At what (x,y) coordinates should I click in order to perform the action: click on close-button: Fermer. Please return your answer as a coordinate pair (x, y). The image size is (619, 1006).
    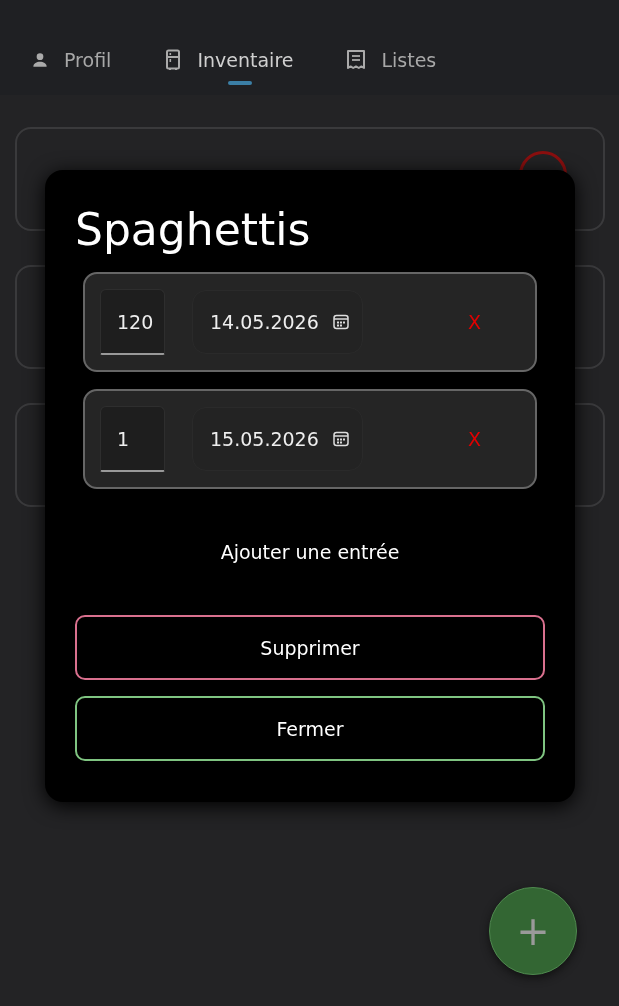
    Looking at the image, I should click on (310, 728).